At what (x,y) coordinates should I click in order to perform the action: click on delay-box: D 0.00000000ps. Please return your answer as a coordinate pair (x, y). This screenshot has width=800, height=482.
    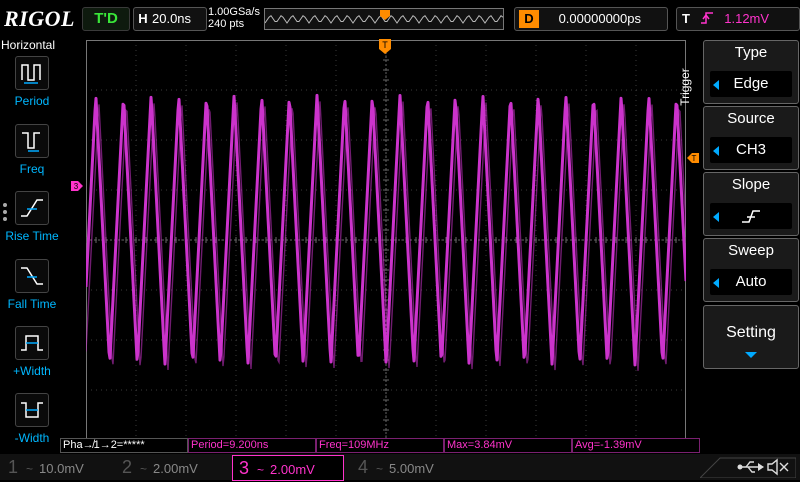
    Looking at the image, I should click on (591, 19).